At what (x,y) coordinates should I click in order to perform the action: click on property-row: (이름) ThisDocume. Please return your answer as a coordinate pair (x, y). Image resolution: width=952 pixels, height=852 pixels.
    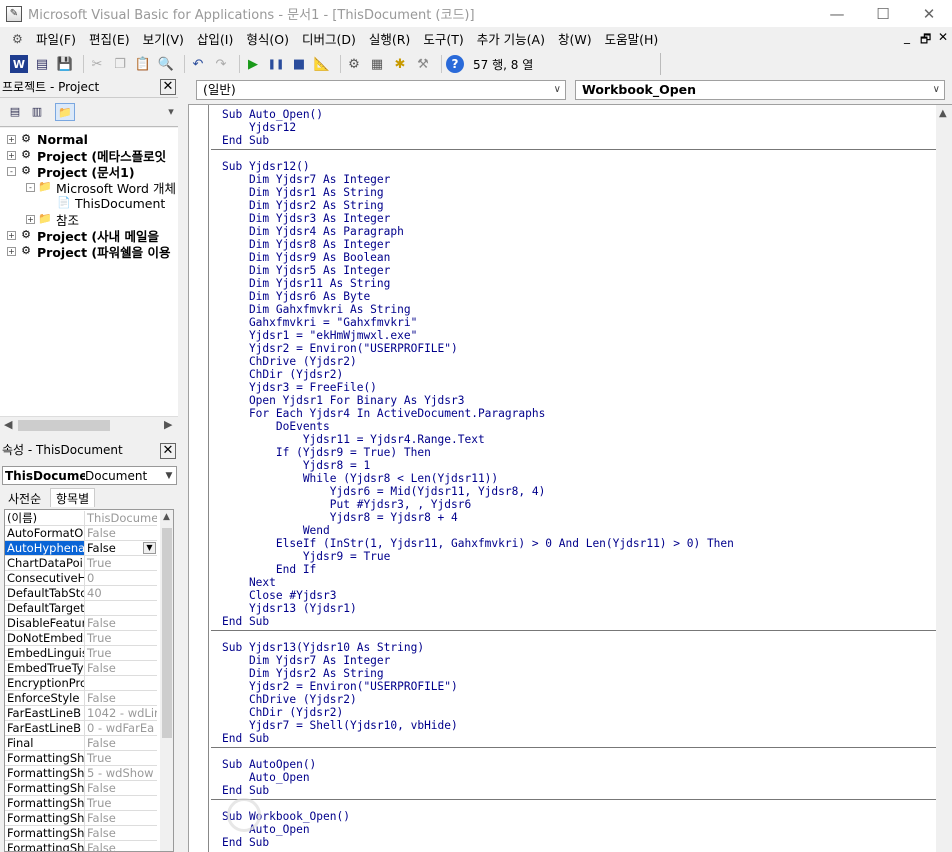
    Looking at the image, I should click on (81, 518).